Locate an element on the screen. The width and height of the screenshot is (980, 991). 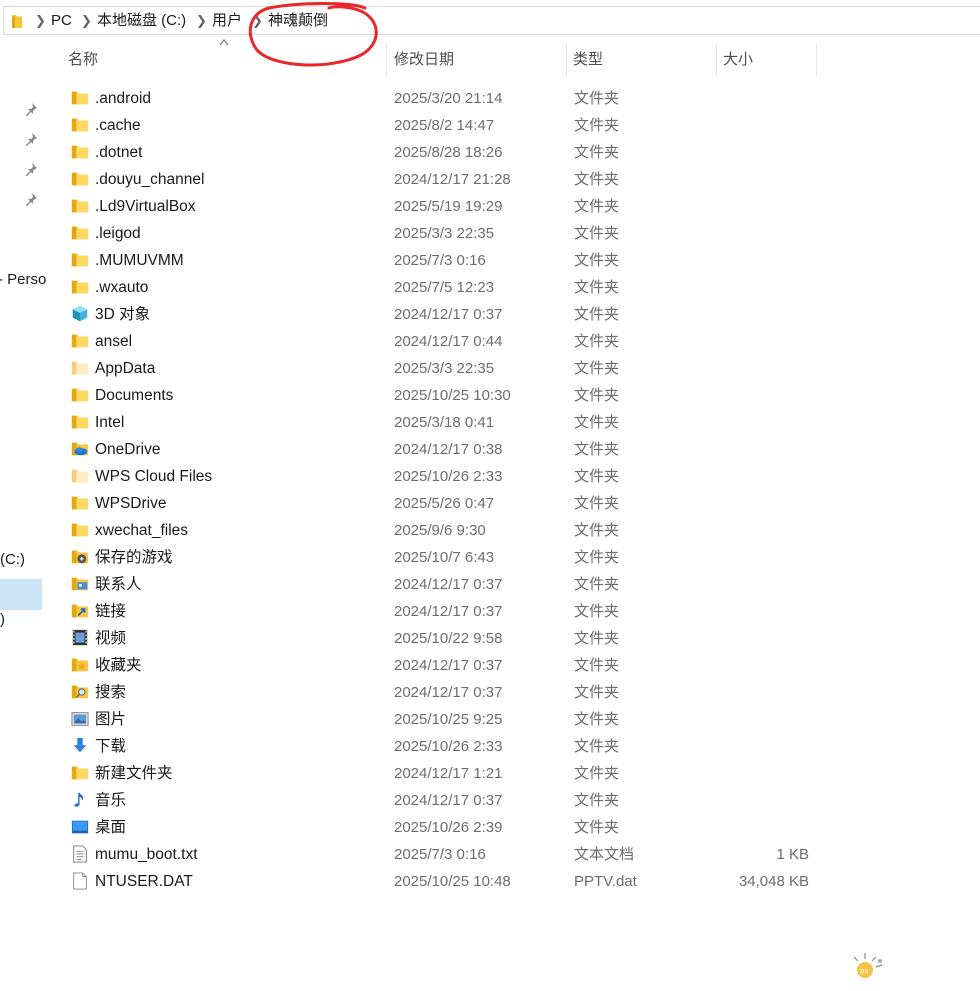
file-row: .wxauto 2025/7/5 12:23 文件夹 is located at coordinates (436, 287).